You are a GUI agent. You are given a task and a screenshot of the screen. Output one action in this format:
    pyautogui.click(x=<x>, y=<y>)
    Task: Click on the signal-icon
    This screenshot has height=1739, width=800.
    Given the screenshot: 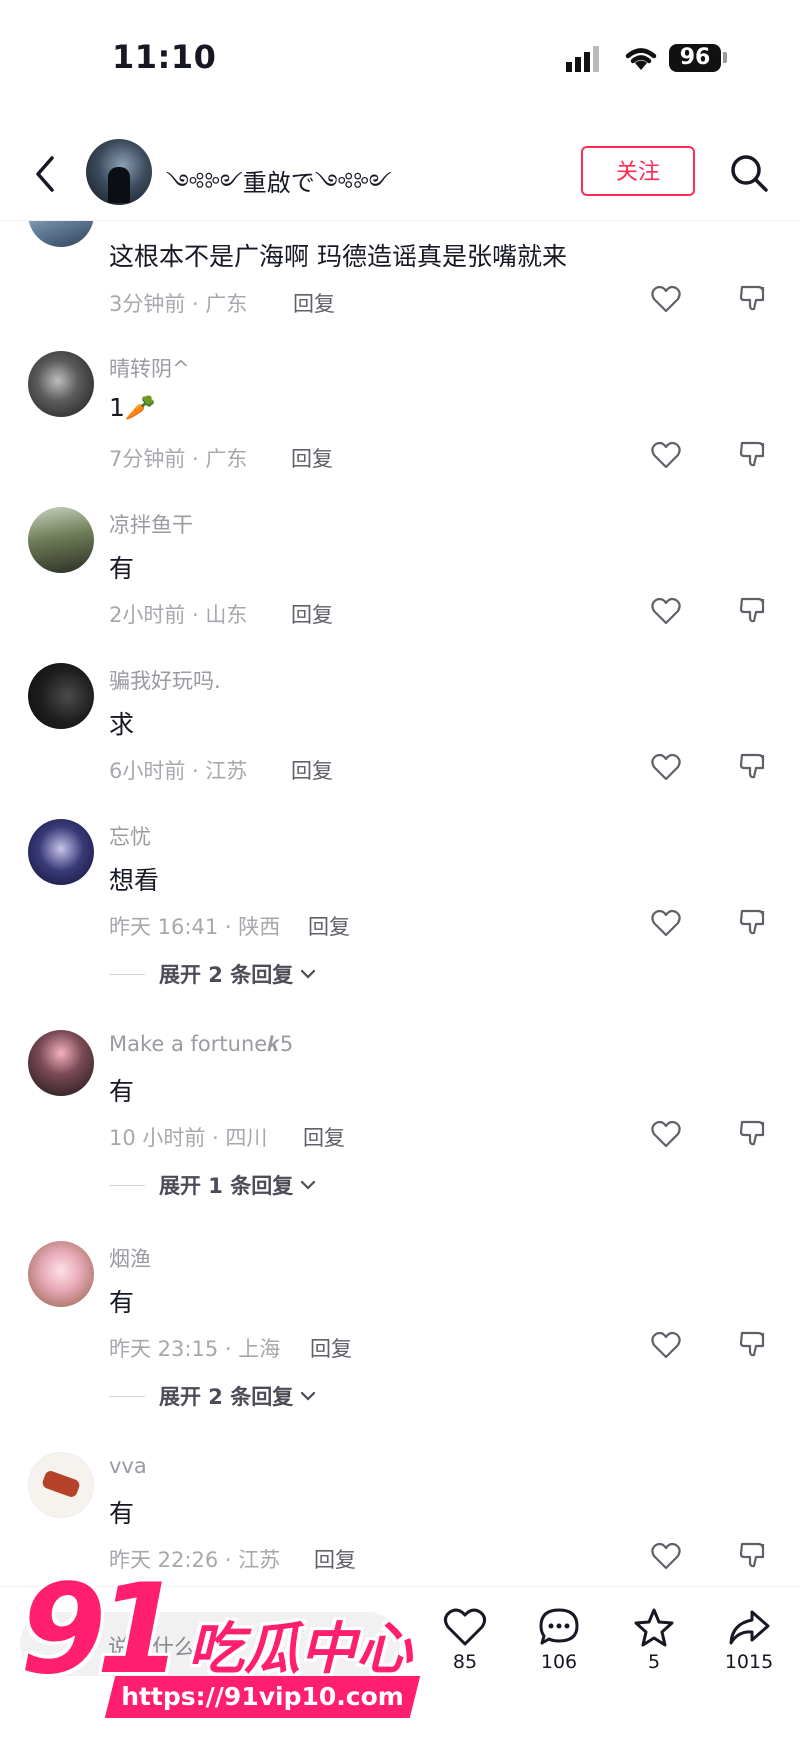 What is the action you would take?
    pyautogui.click(x=582, y=59)
    